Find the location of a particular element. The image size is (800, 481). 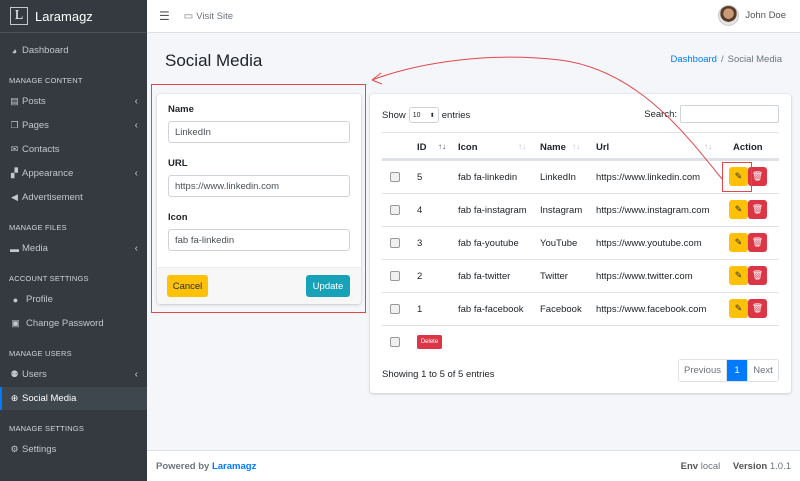

bullhorn-icon: ◀ is located at coordinates (14, 197).